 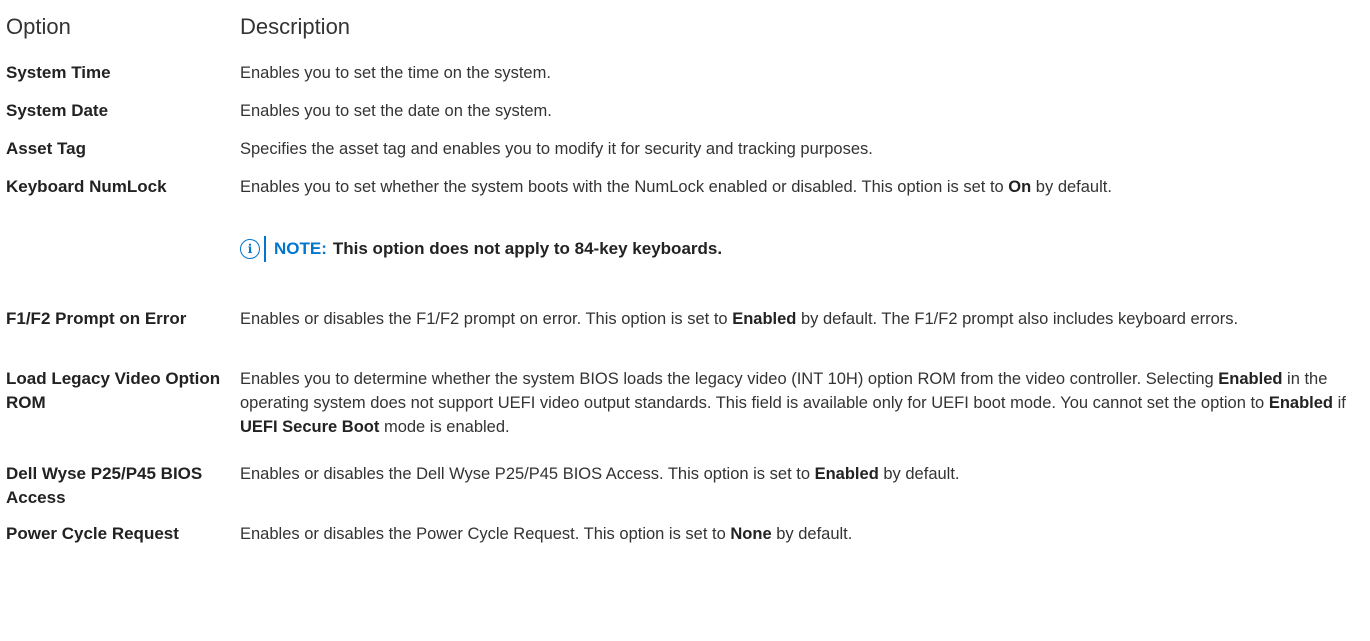 What do you see at coordinates (86, 186) in the screenshot?
I see `option-name: Keyboard NumLock` at bounding box center [86, 186].